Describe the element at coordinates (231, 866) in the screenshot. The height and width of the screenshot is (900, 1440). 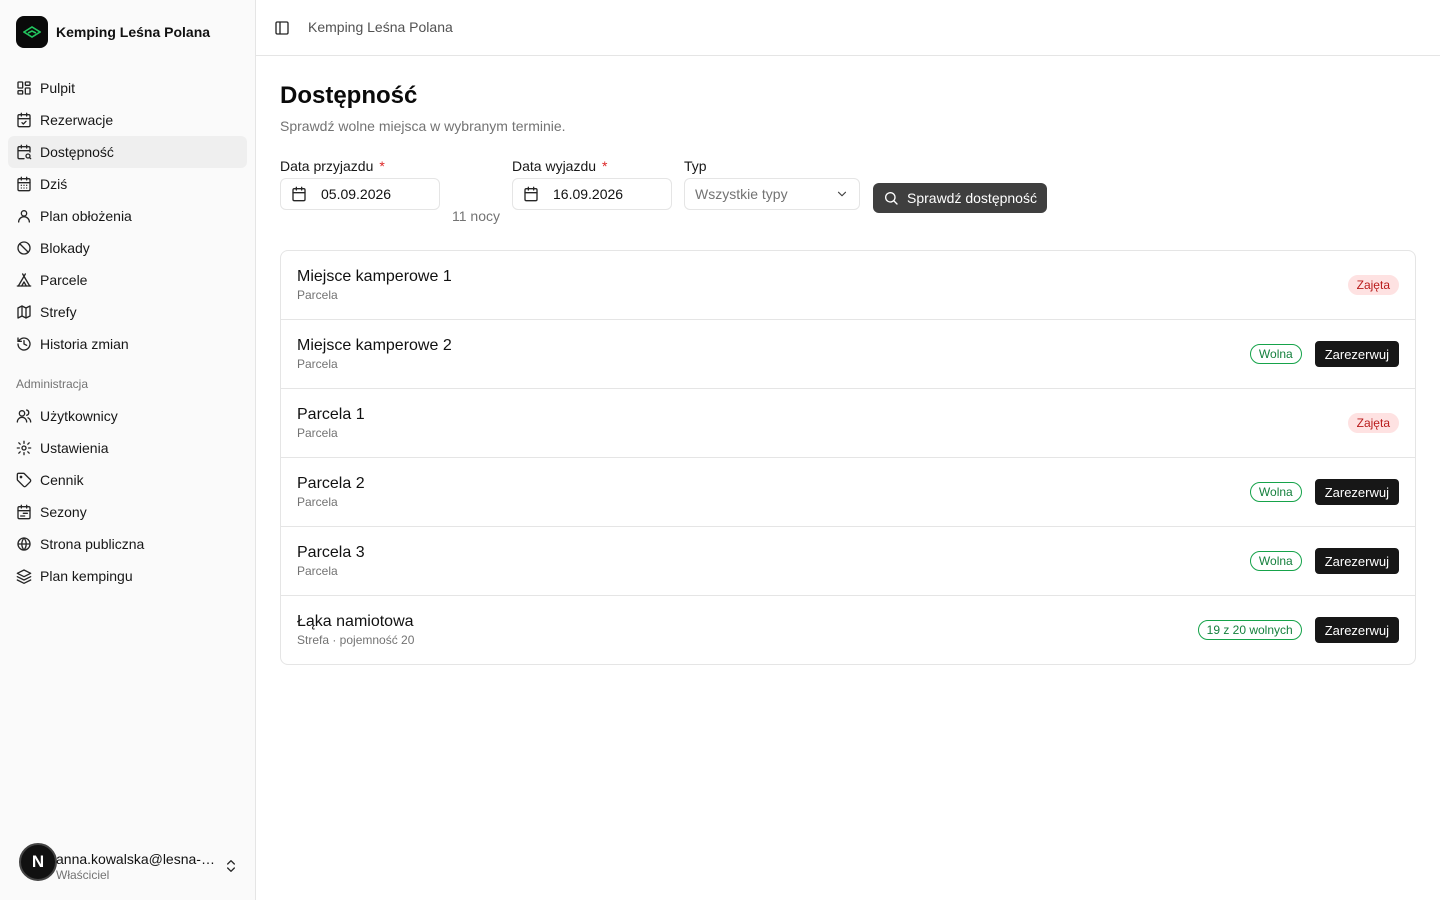
I see `chevrons-up-down-icon` at that location.